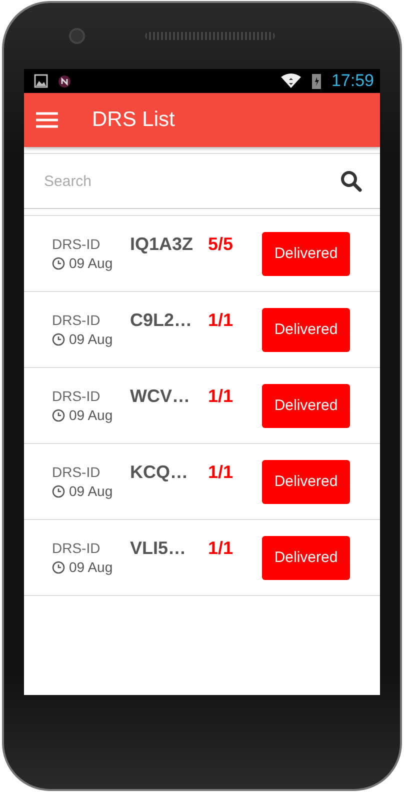 The image size is (404, 792). What do you see at coordinates (77, 36) in the screenshot?
I see `camera-icon` at bounding box center [77, 36].